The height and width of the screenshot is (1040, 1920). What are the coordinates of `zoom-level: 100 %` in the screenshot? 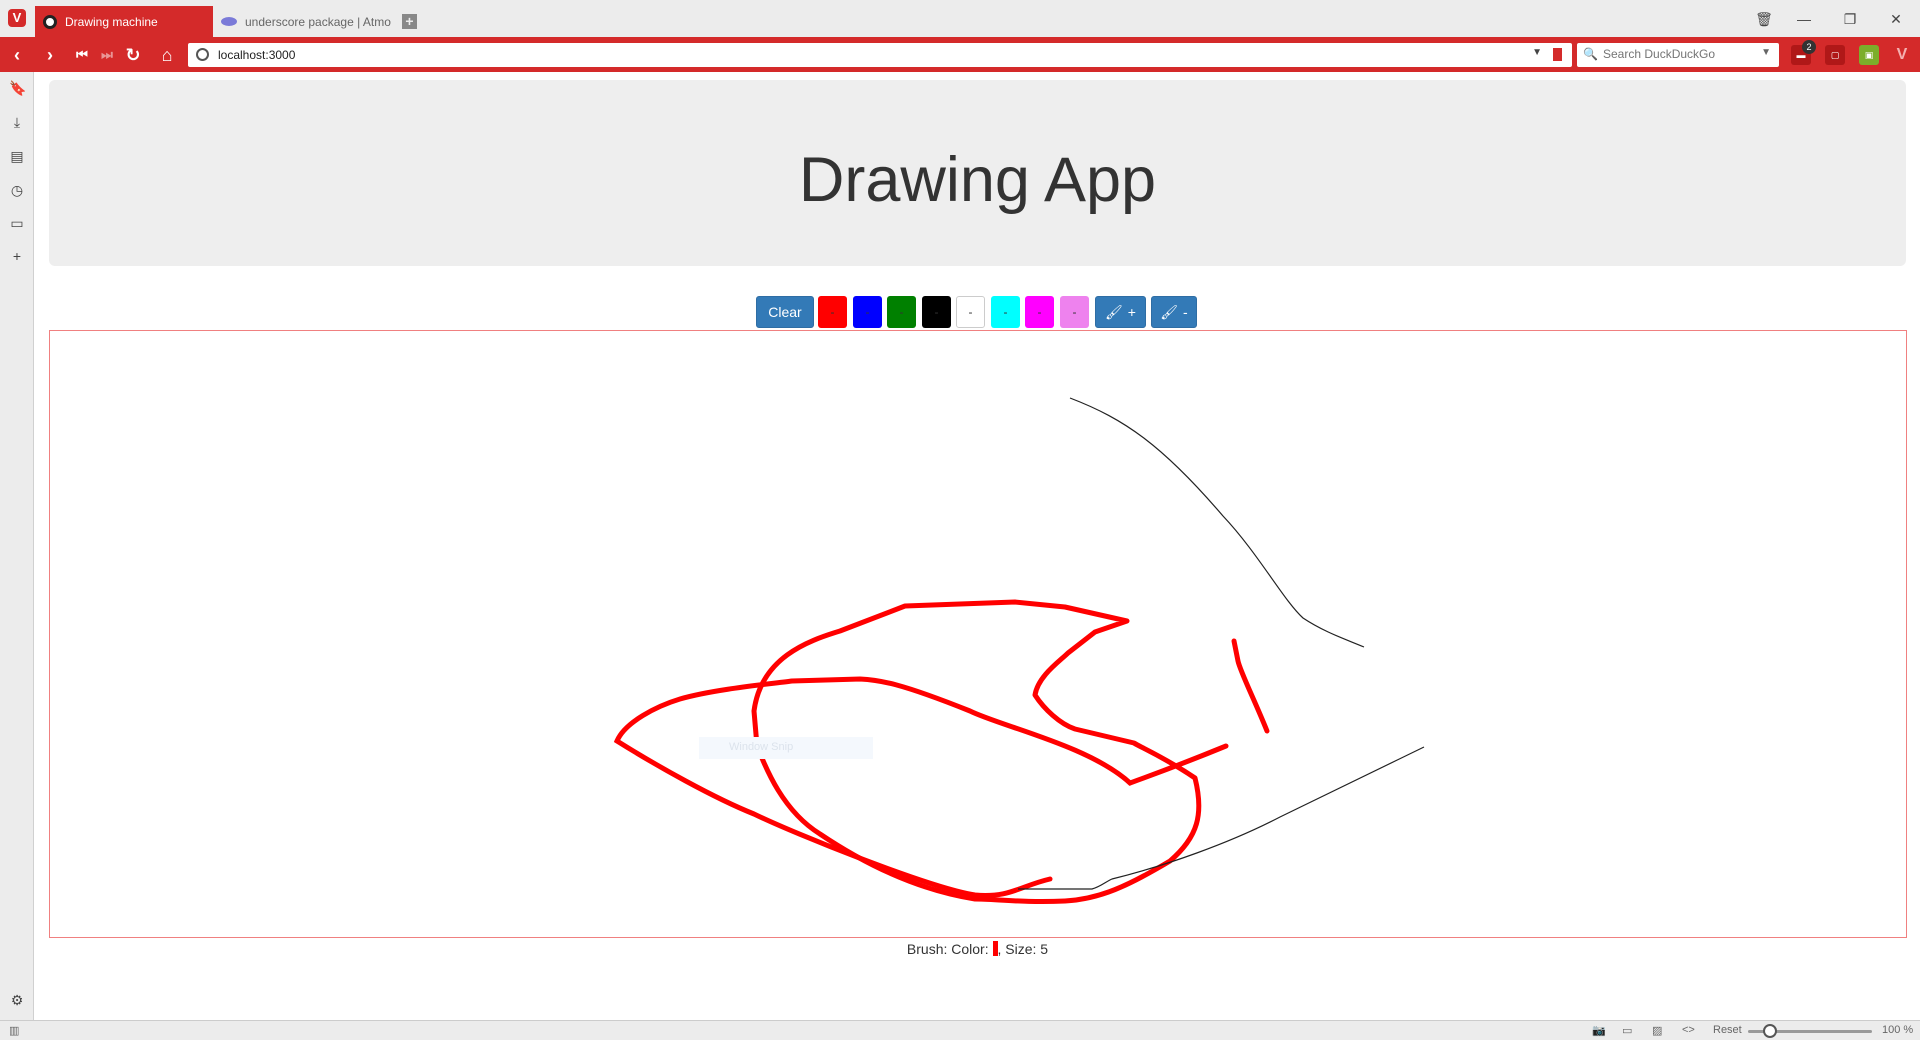 It's located at (1898, 1030).